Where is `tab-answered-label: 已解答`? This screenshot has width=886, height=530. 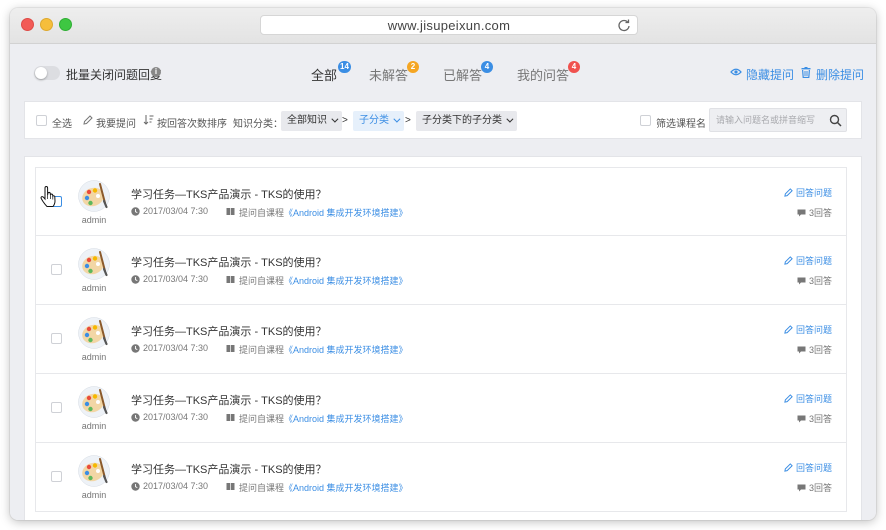
tab-answered-label: 已解答 is located at coordinates (463, 75).